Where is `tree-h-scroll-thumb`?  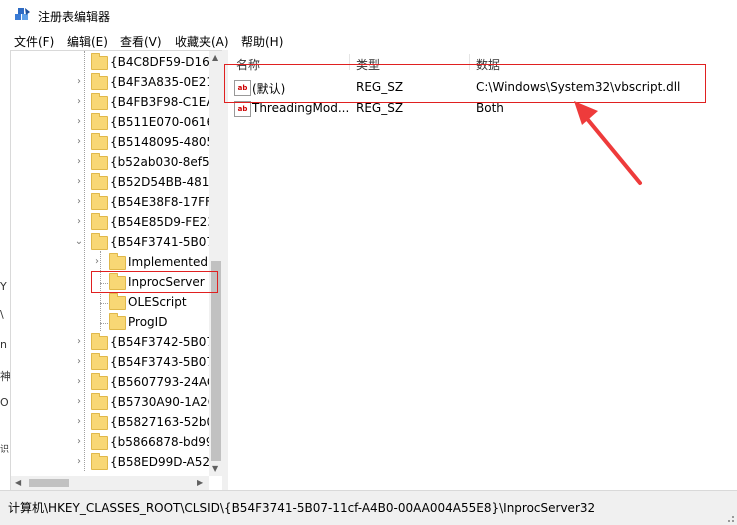 tree-h-scroll-thumb is located at coordinates (49, 483).